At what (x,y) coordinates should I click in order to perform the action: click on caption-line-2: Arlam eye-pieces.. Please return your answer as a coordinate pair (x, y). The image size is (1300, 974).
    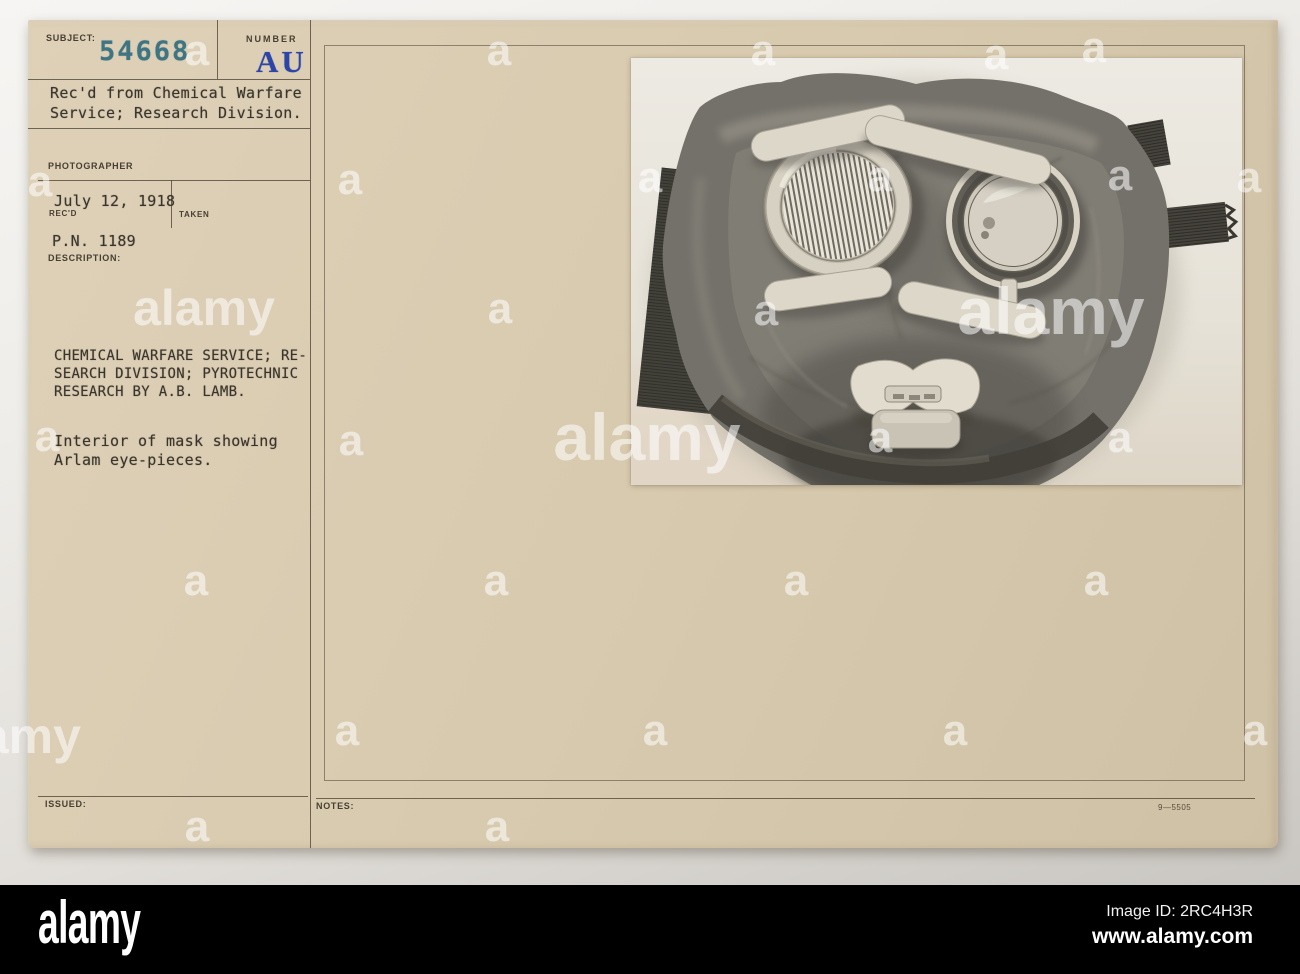
    Looking at the image, I should click on (133, 460).